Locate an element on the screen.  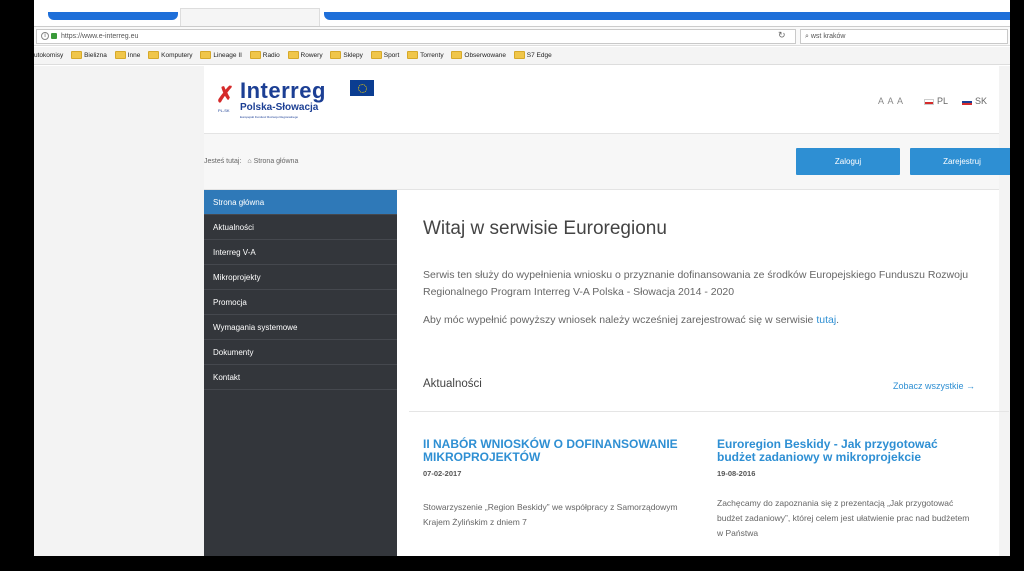
see-all-link: Zobacz wszystkie → is located at coordinates (934, 386).